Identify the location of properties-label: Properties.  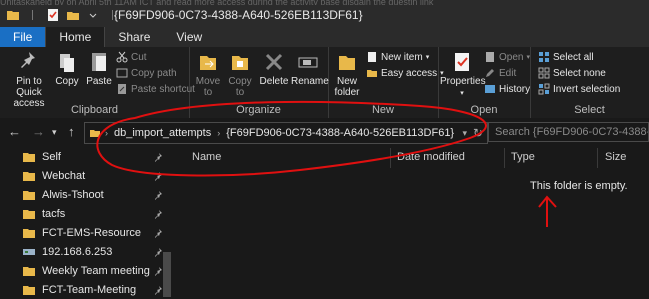
(463, 81).